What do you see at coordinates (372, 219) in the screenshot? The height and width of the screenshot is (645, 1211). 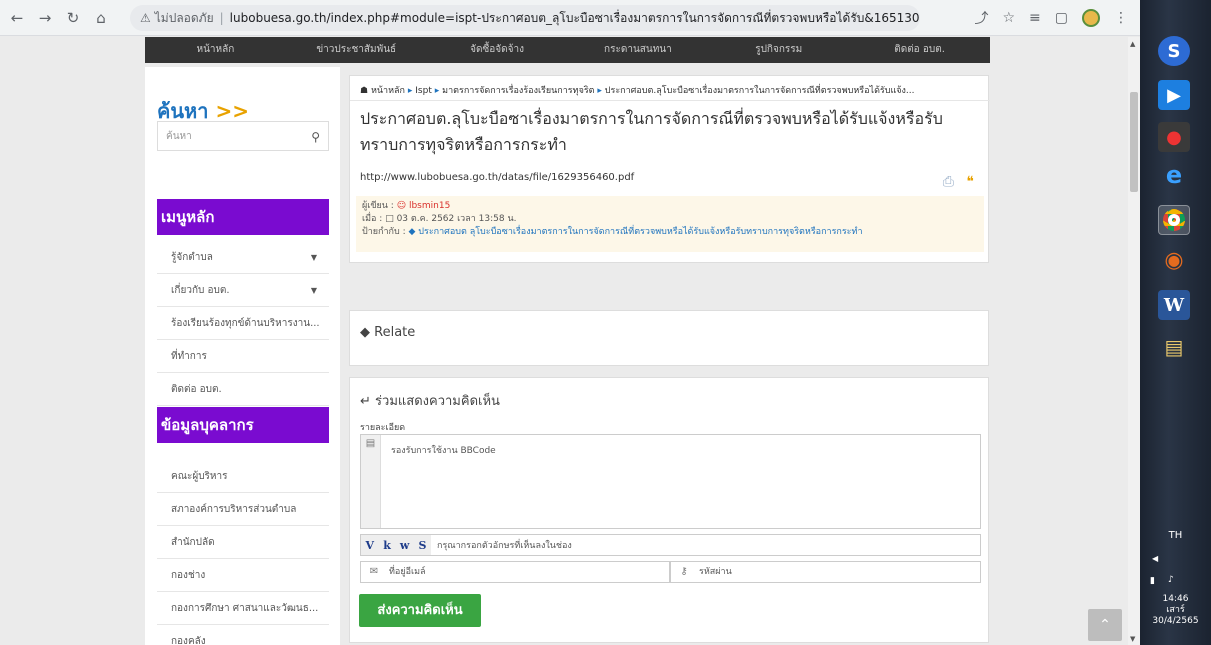 I see `date-label: เมื่อ :` at bounding box center [372, 219].